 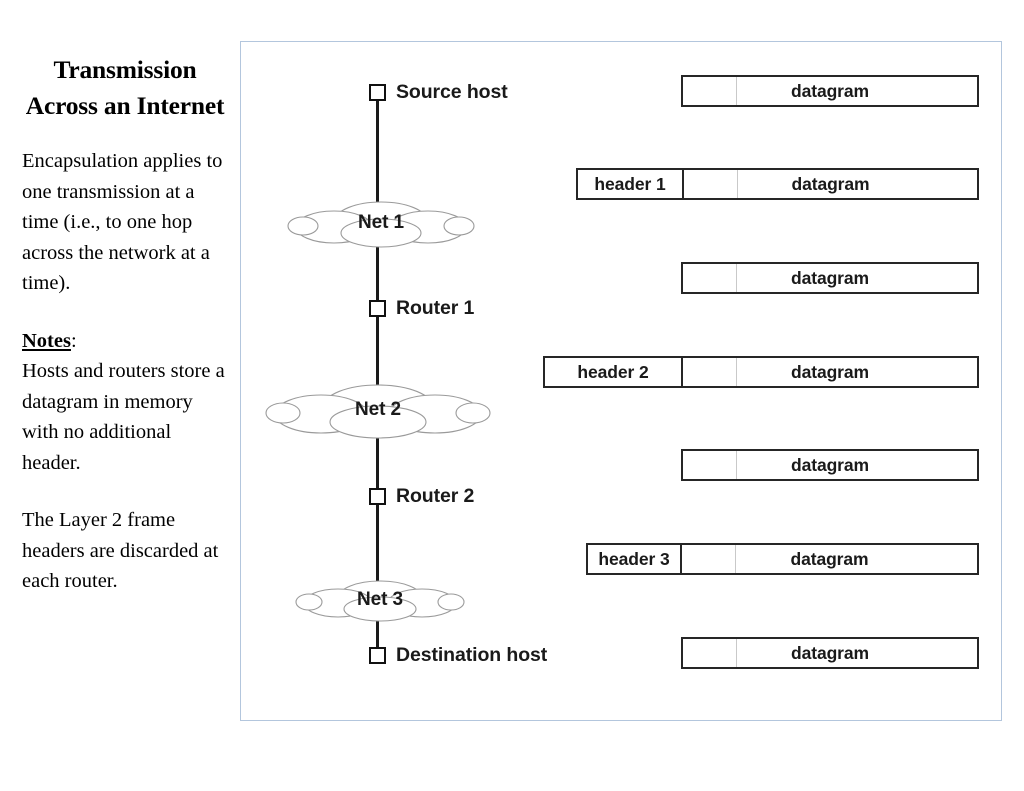 I want to click on node-destination-host: Destination host, so click(x=458, y=655).